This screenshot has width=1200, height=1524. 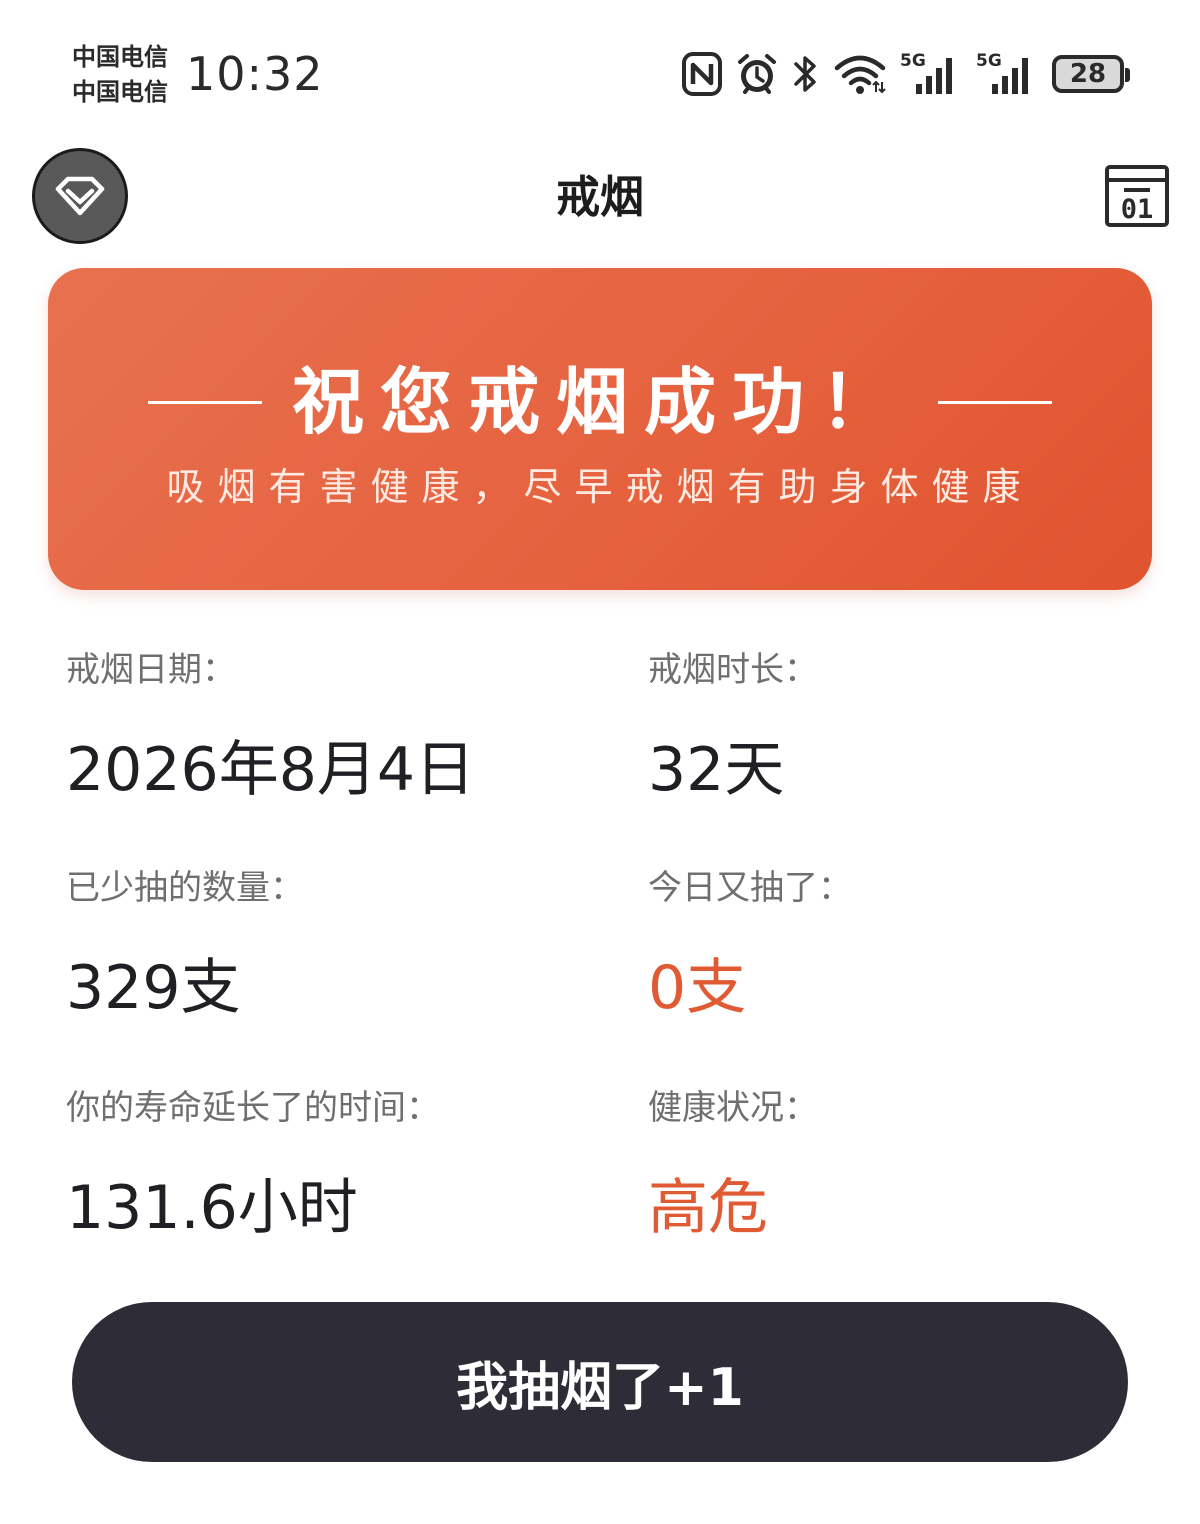 What do you see at coordinates (697, 988) in the screenshot?
I see `stat-value: 0支` at bounding box center [697, 988].